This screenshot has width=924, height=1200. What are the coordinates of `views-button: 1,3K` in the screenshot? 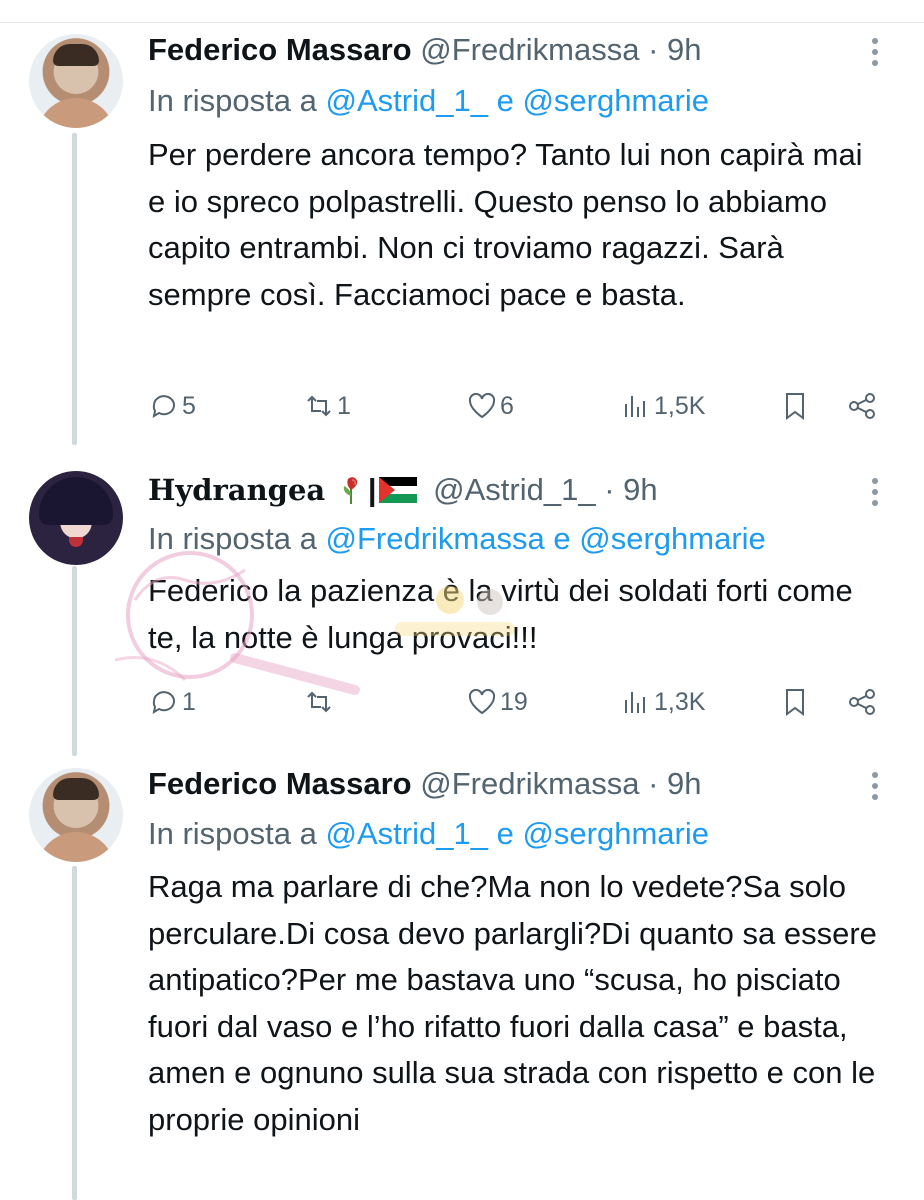 It's located at (662, 702).